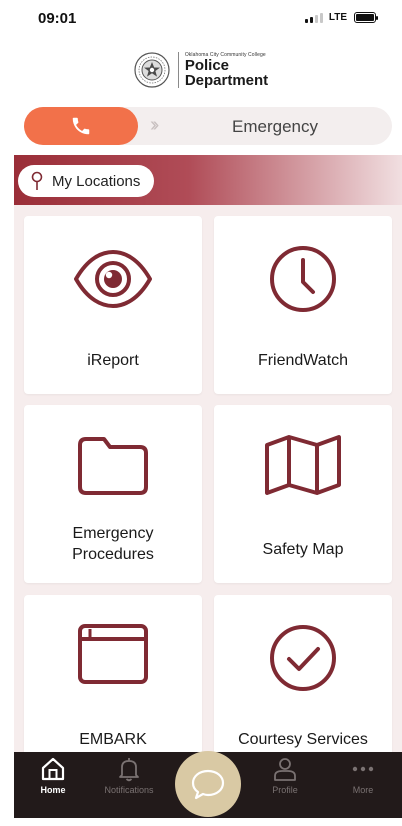 Image resolution: width=402 pixels, height=826 pixels. Describe the element at coordinates (303, 739) in the screenshot. I see `tile-courtesy-services-label: Courtesy Services` at that location.